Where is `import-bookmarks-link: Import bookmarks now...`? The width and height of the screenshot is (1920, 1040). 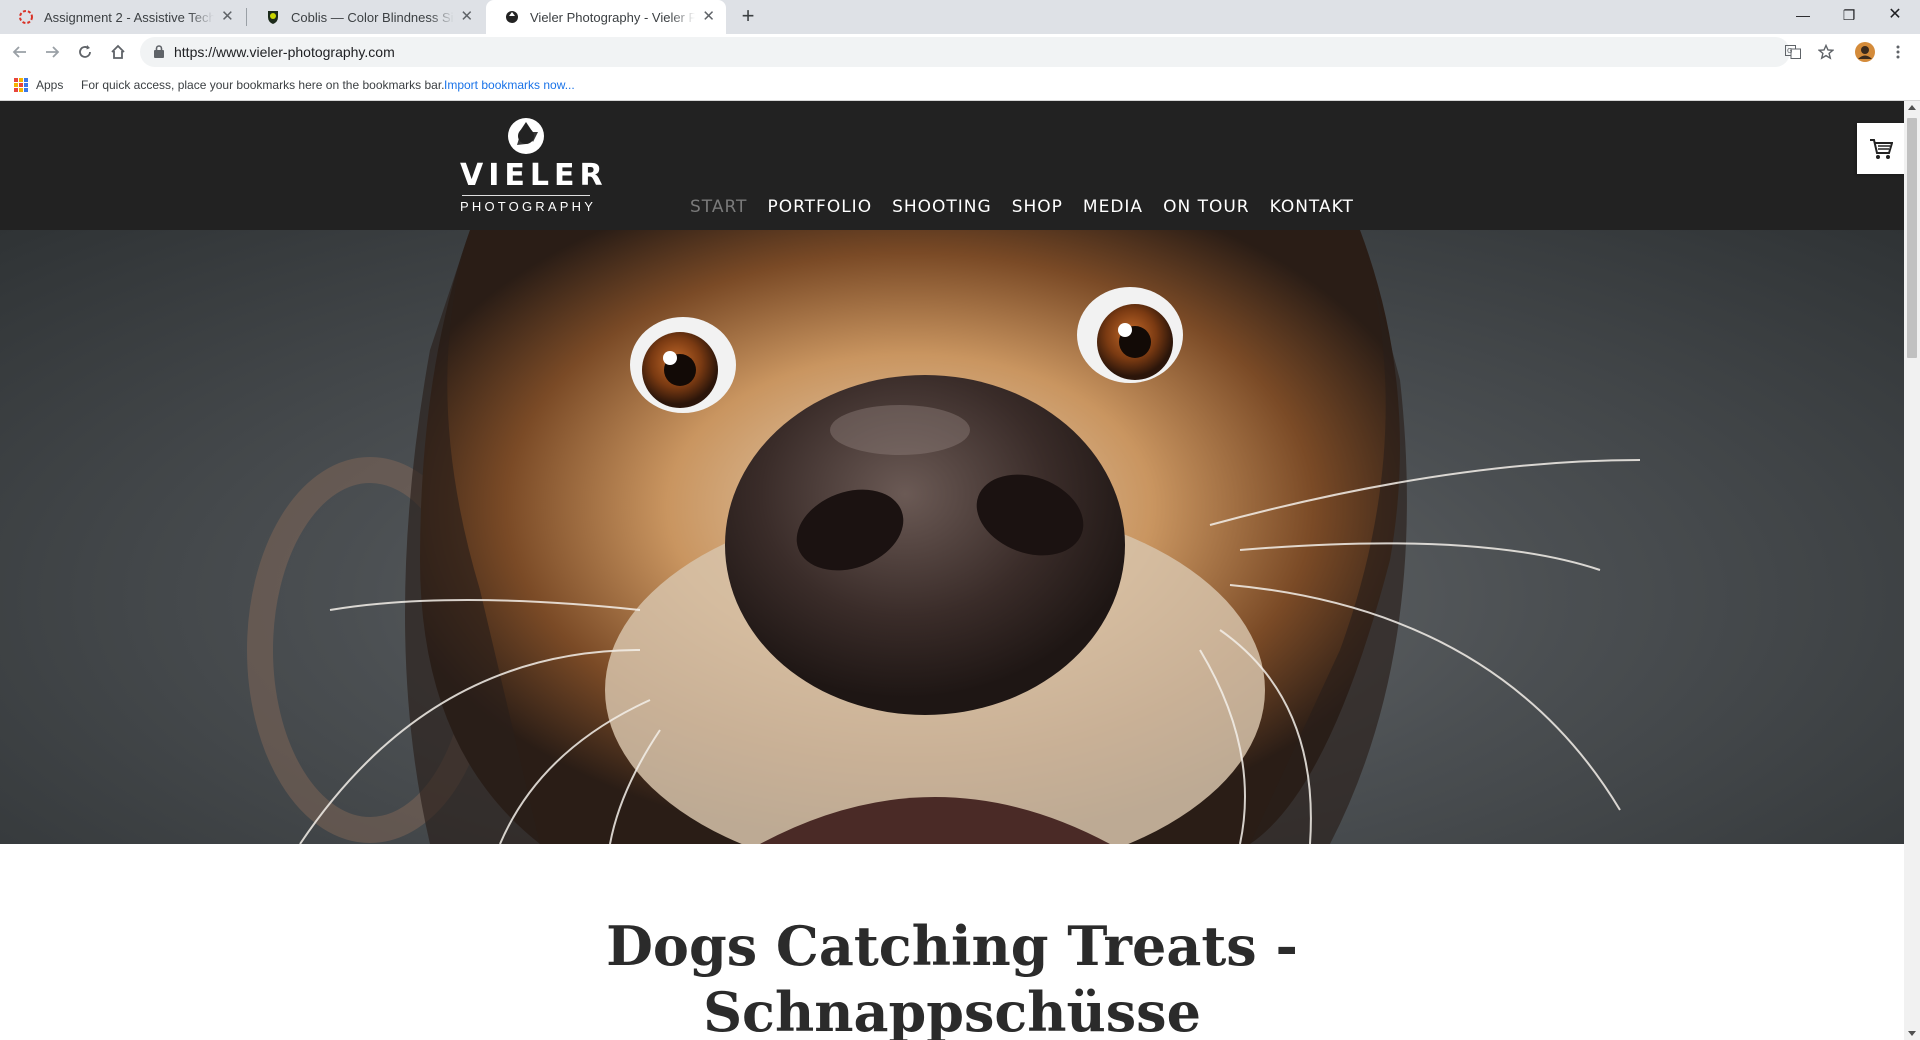
import-bookmarks-link: Import bookmarks now... is located at coordinates (509, 85).